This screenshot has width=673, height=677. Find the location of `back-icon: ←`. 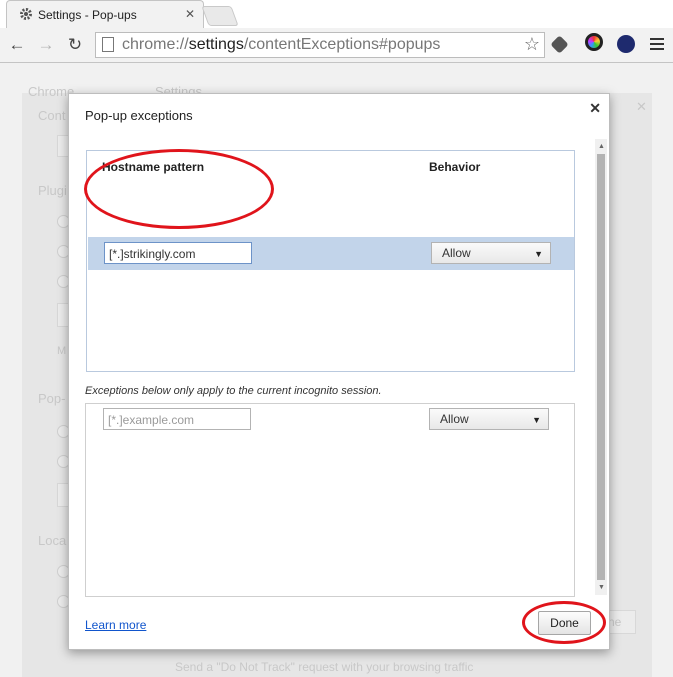

back-icon: ← is located at coordinates (17, 45).